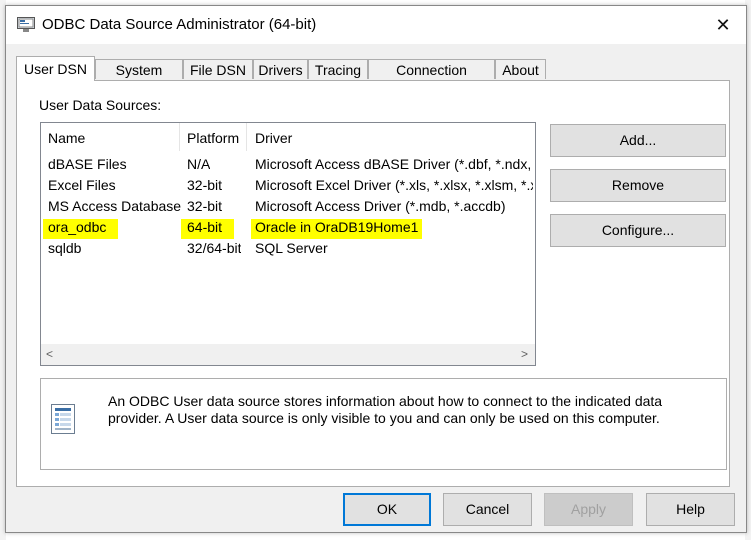 This screenshot has width=751, height=540. What do you see at coordinates (273, 138) in the screenshot?
I see `column-header-driver: Driver` at bounding box center [273, 138].